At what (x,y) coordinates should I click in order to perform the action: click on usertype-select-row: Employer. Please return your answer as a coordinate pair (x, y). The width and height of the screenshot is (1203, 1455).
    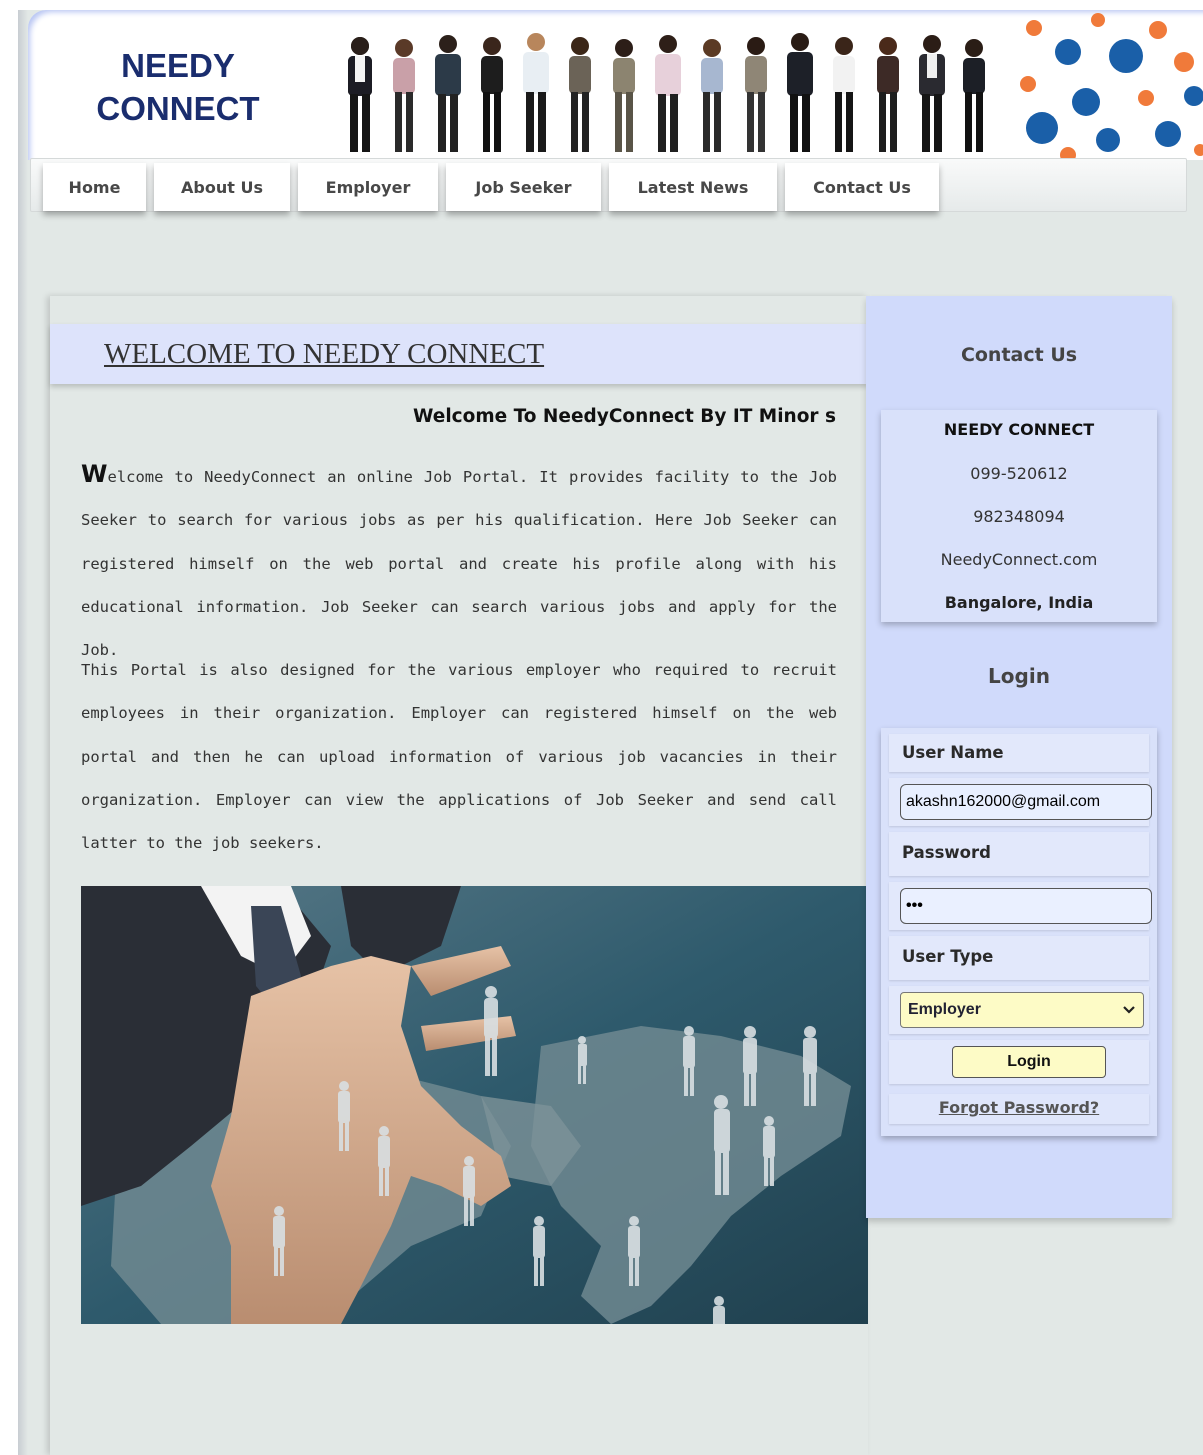
    Looking at the image, I should click on (1019, 1010).